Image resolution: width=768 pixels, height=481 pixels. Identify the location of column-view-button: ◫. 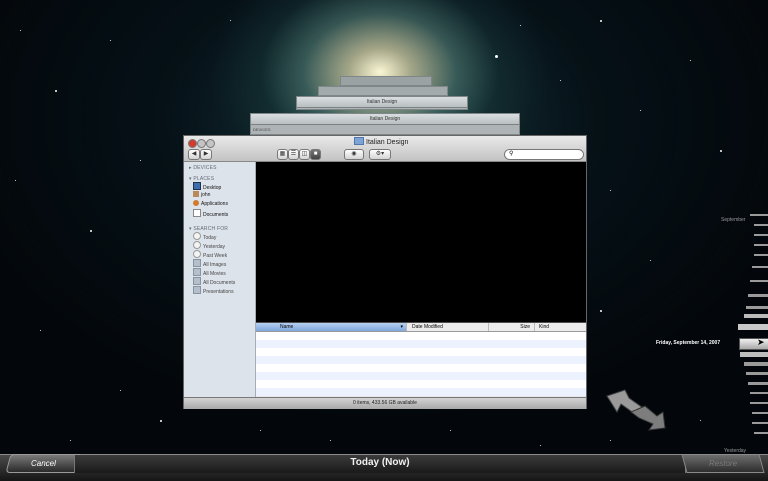
(304, 154).